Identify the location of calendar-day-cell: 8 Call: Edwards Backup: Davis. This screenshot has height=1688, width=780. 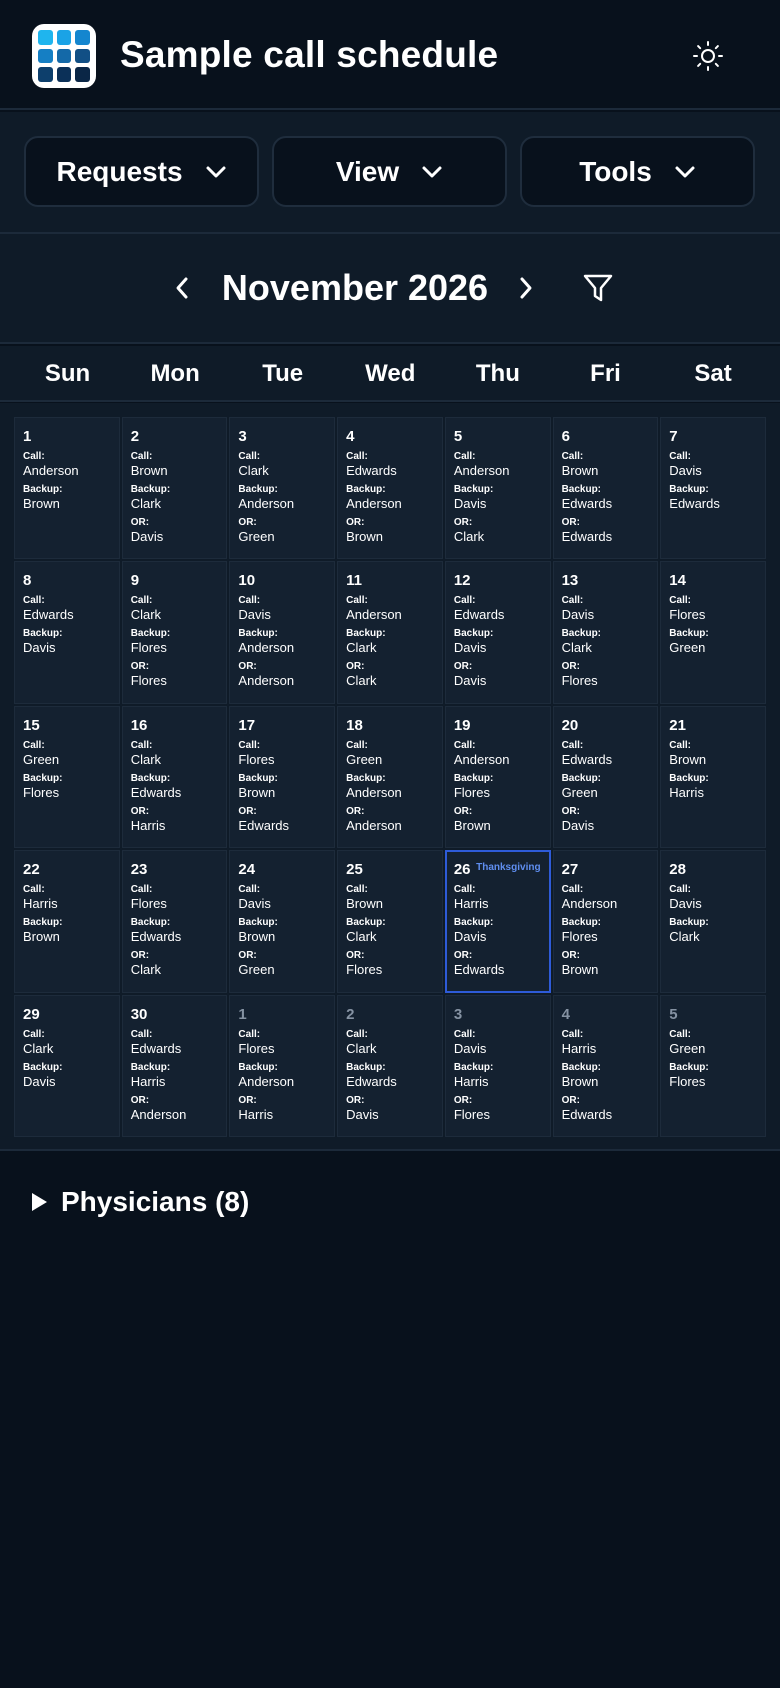
(67, 632).